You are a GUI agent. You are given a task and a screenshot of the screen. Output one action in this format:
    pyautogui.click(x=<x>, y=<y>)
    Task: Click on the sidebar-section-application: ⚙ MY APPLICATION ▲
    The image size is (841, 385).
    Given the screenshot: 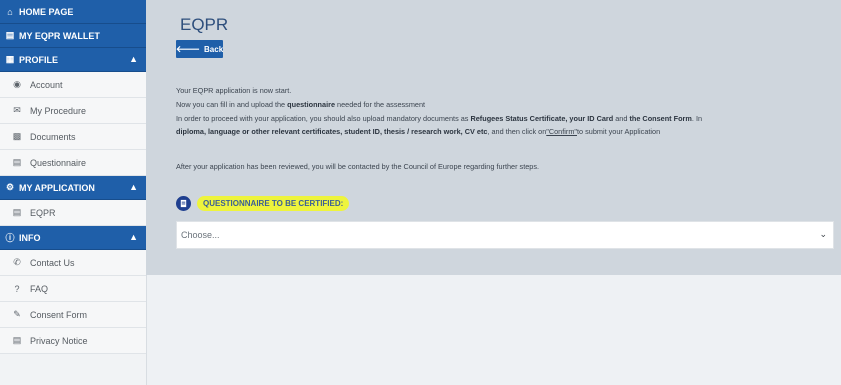 What is the action you would take?
    pyautogui.click(x=73, y=188)
    